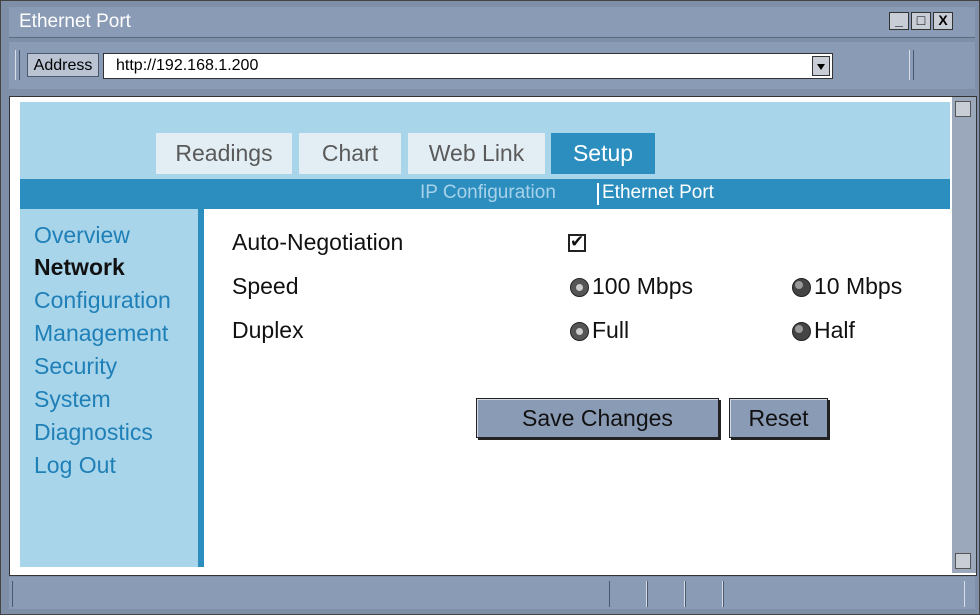  What do you see at coordinates (579, 287) in the screenshot?
I see `speed-100-radio` at bounding box center [579, 287].